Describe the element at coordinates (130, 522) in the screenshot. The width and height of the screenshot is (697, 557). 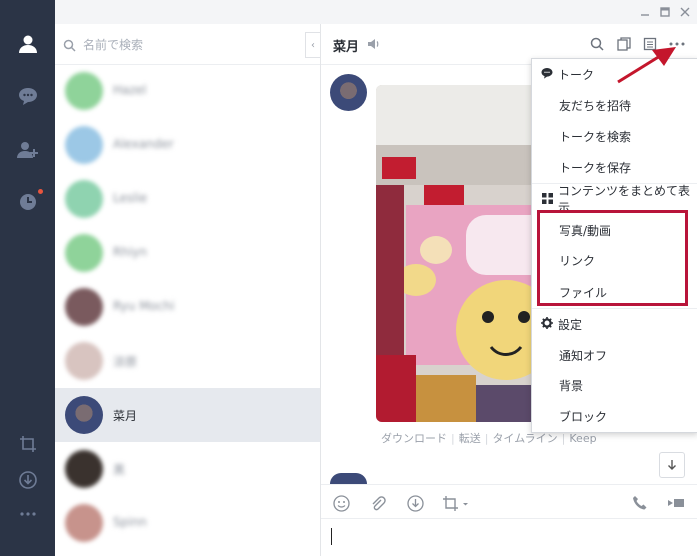
I see `friend-name: Spinn` at that location.